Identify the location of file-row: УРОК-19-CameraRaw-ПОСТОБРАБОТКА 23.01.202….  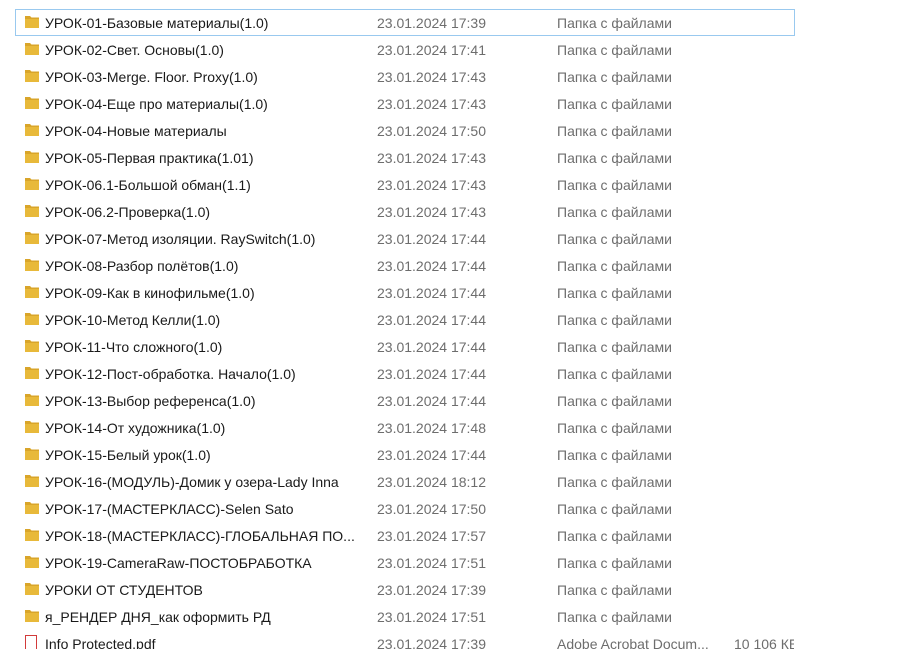
(405, 562).